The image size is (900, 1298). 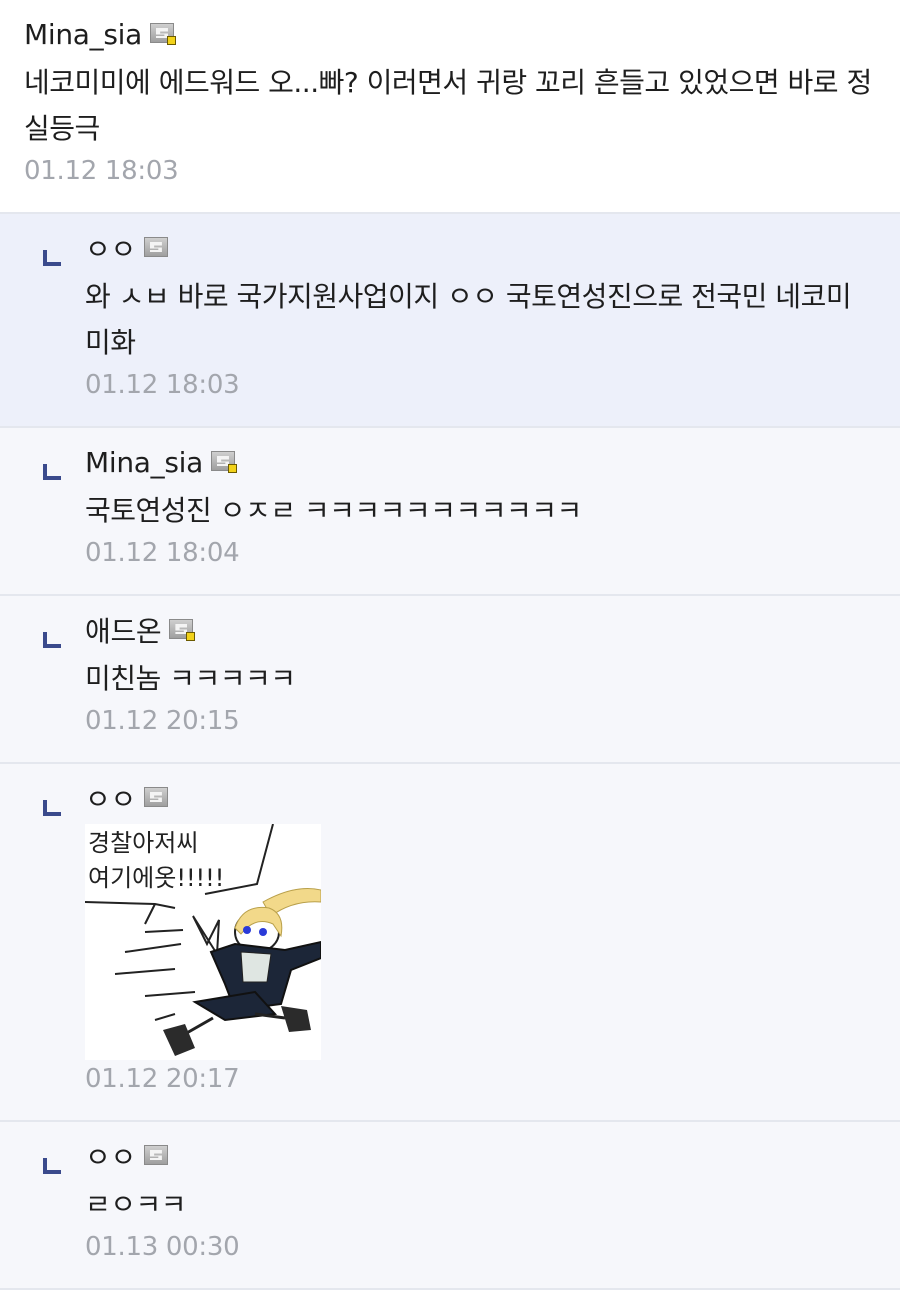 What do you see at coordinates (136, 1204) in the screenshot?
I see `comment-text: ㄹㅇㅋㅋ` at bounding box center [136, 1204].